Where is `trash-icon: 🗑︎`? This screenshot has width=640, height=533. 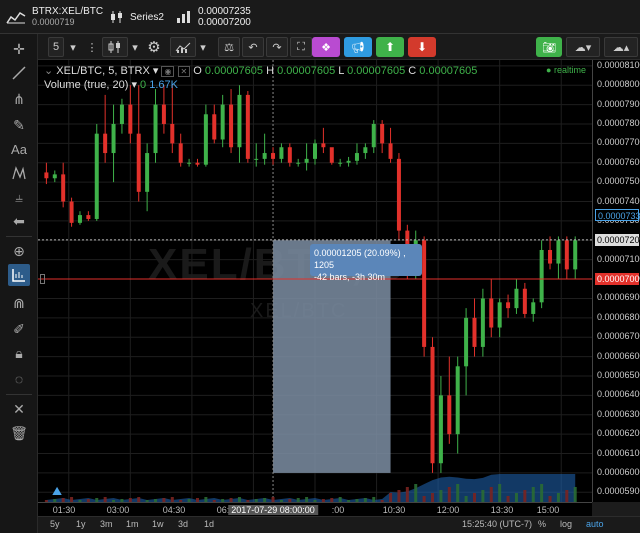 trash-icon: 🗑︎ is located at coordinates (19, 433).